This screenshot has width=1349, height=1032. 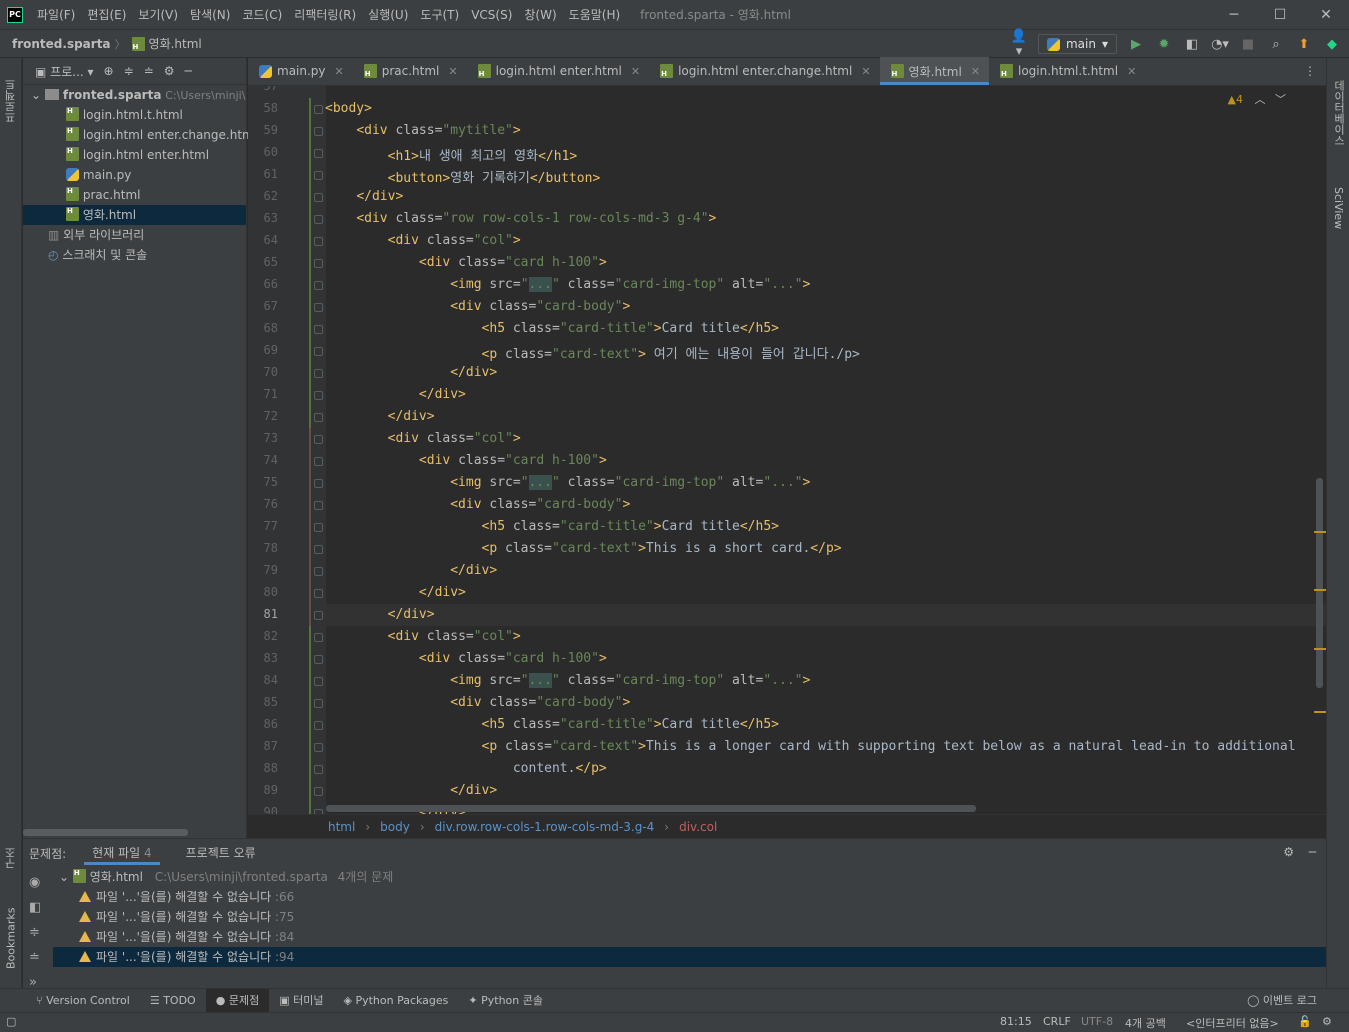 What do you see at coordinates (35, 932) in the screenshot?
I see `expand-all-icon: ≑` at bounding box center [35, 932].